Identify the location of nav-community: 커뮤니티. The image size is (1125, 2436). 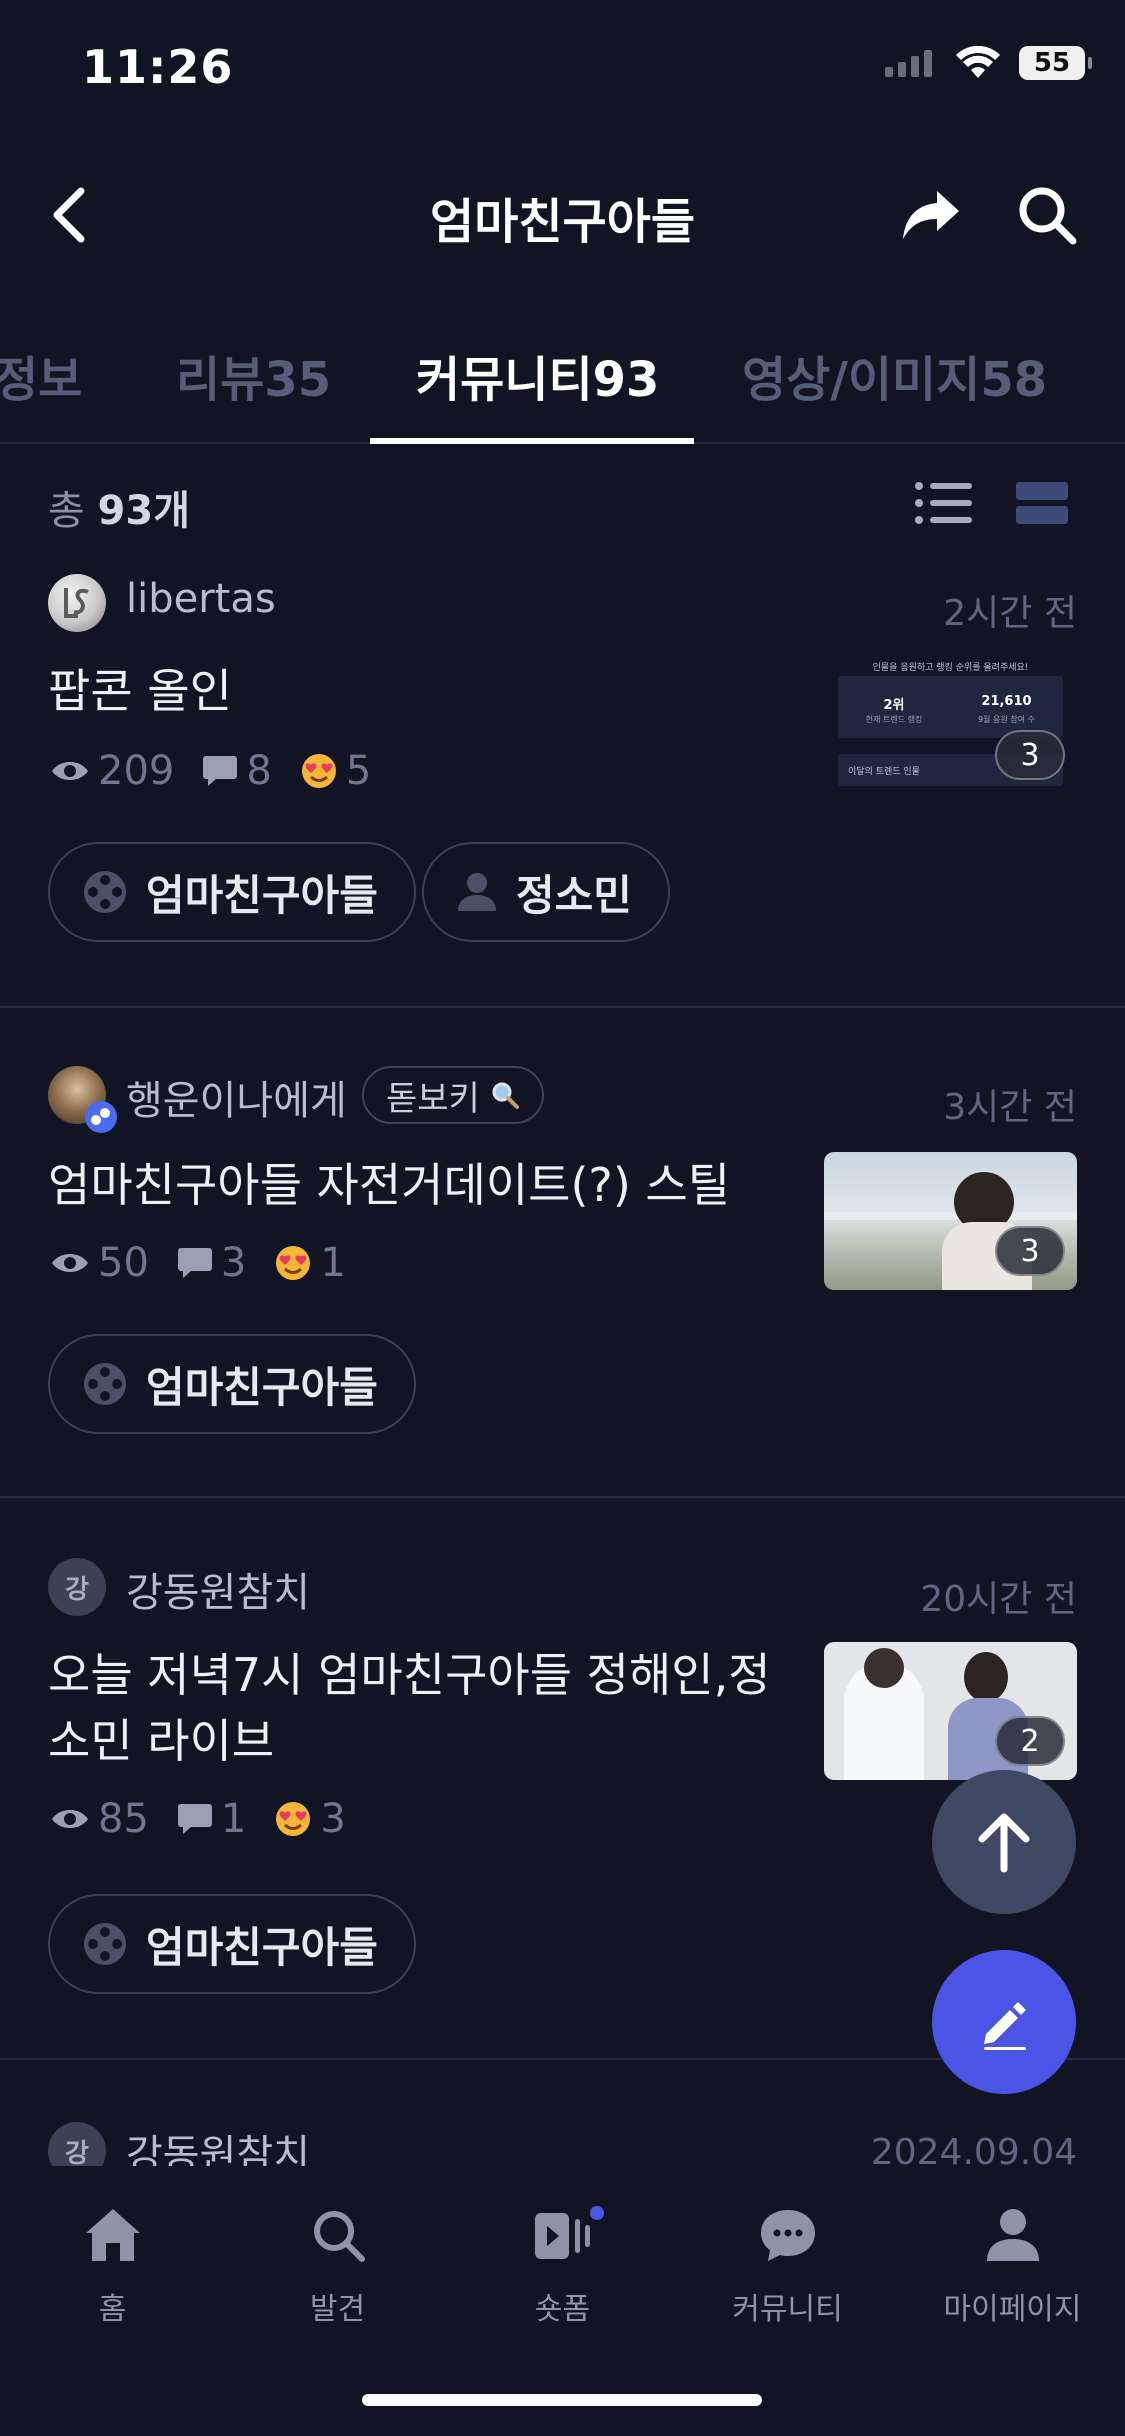
(787, 2264).